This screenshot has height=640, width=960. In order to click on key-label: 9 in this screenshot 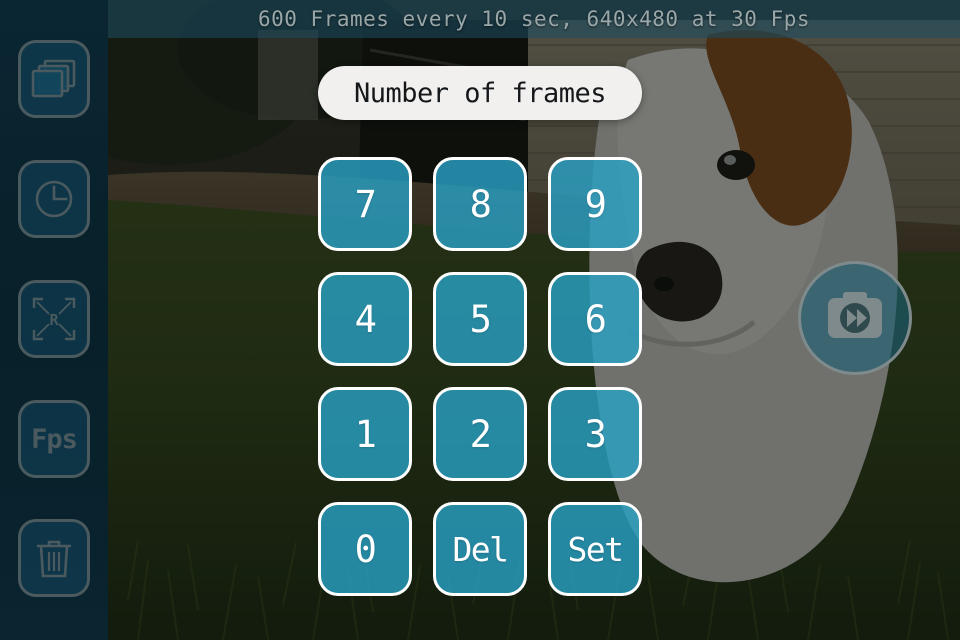, I will do `click(595, 204)`.